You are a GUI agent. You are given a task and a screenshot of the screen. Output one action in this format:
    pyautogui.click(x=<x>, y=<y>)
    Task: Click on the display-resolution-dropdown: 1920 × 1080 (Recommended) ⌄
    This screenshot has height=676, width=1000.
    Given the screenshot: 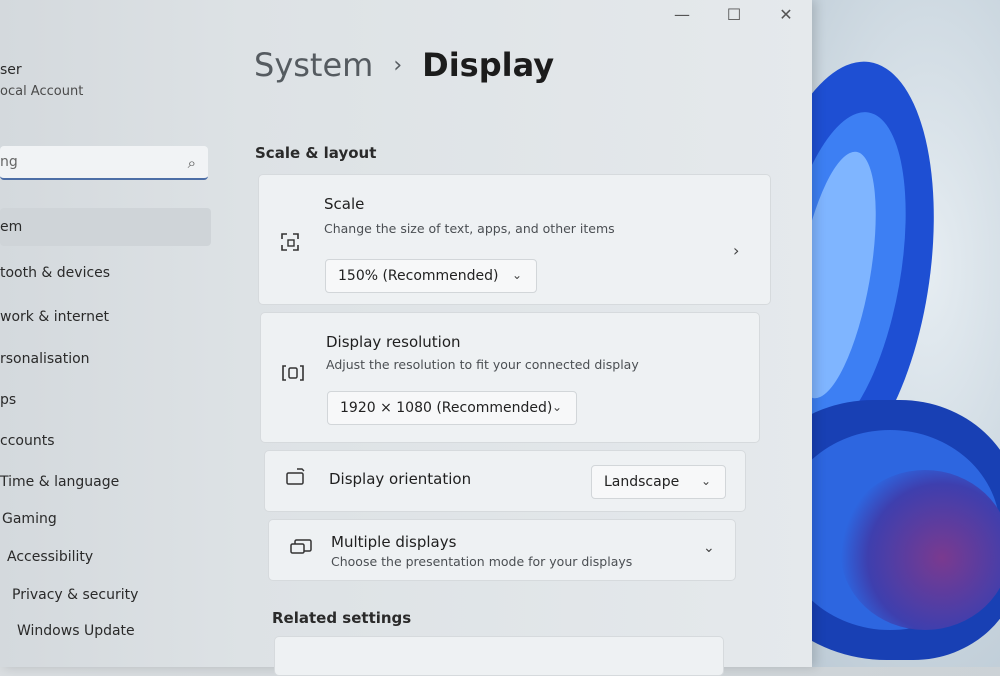 What is the action you would take?
    pyautogui.click(x=452, y=408)
    